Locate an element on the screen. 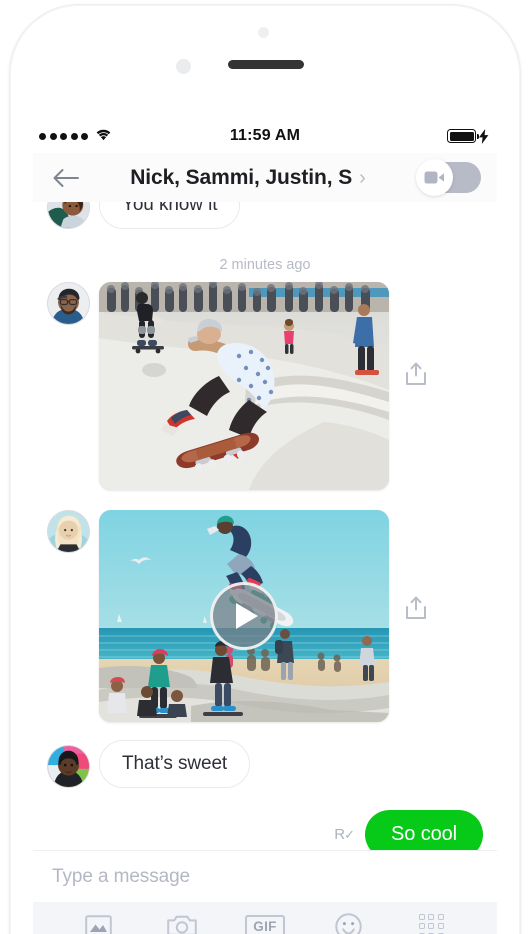 The width and height of the screenshot is (530, 934). wifi-icon is located at coordinates (103, 136).